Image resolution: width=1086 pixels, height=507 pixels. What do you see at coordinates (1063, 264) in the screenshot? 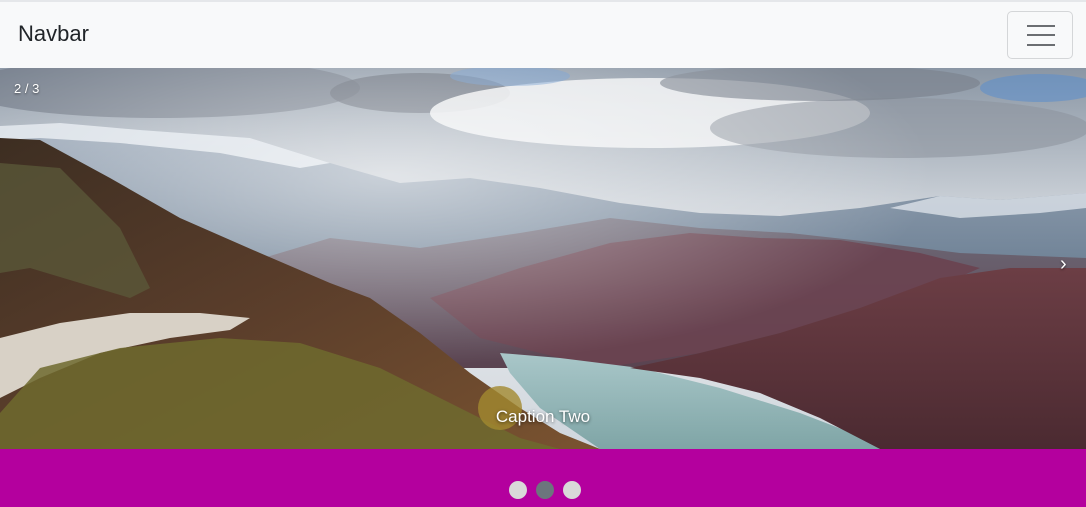
I see `chevron-right-icon: ›` at bounding box center [1063, 264].